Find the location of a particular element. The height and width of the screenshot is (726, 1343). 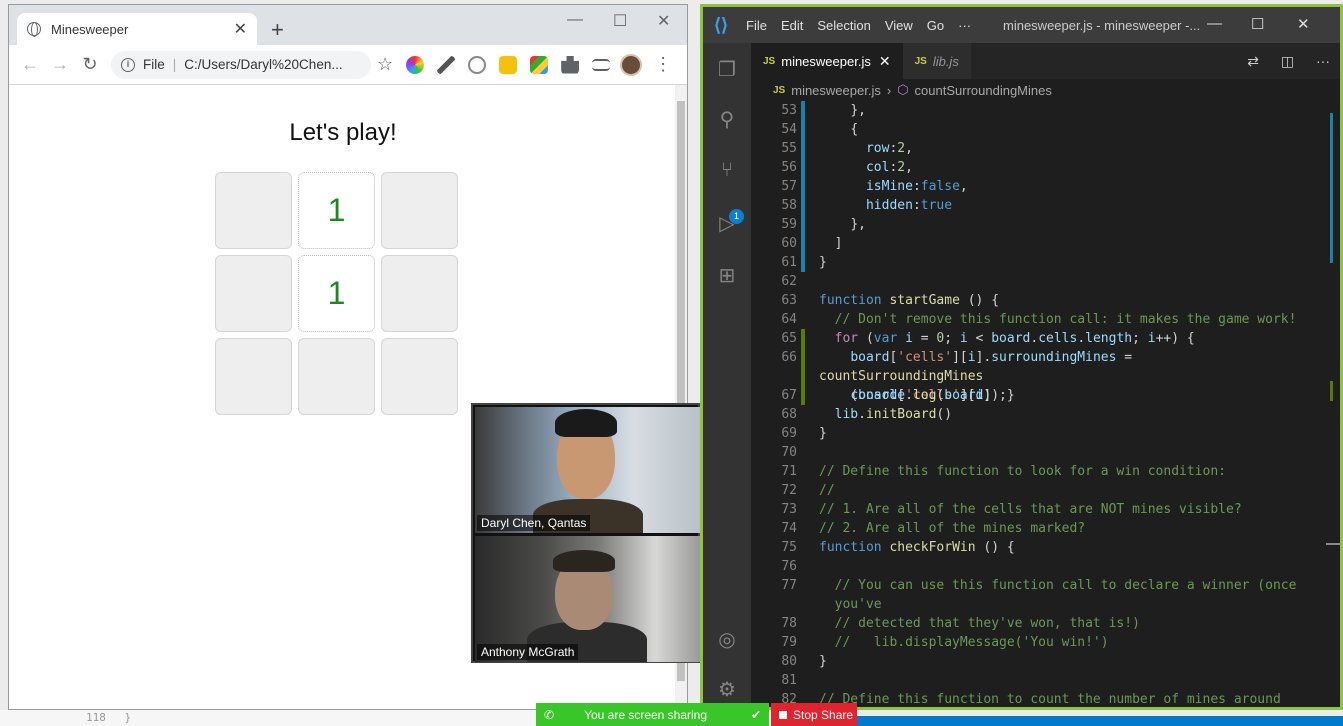

code-line: 72 // is located at coordinates (1045, 490).